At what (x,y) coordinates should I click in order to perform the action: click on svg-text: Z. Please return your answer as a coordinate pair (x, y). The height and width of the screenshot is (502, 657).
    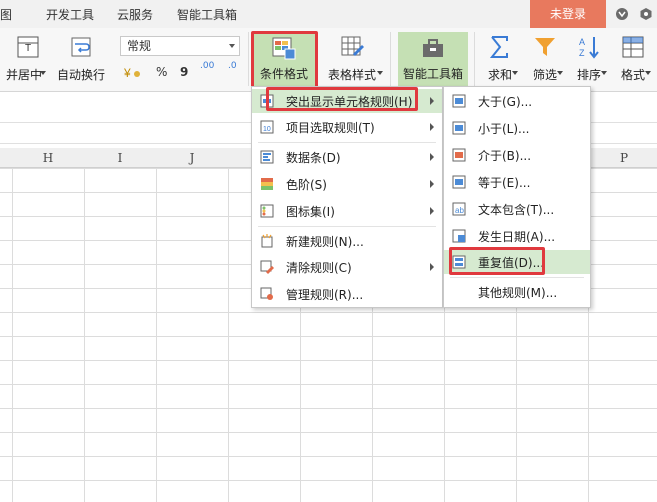
    Looking at the image, I should click on (582, 53).